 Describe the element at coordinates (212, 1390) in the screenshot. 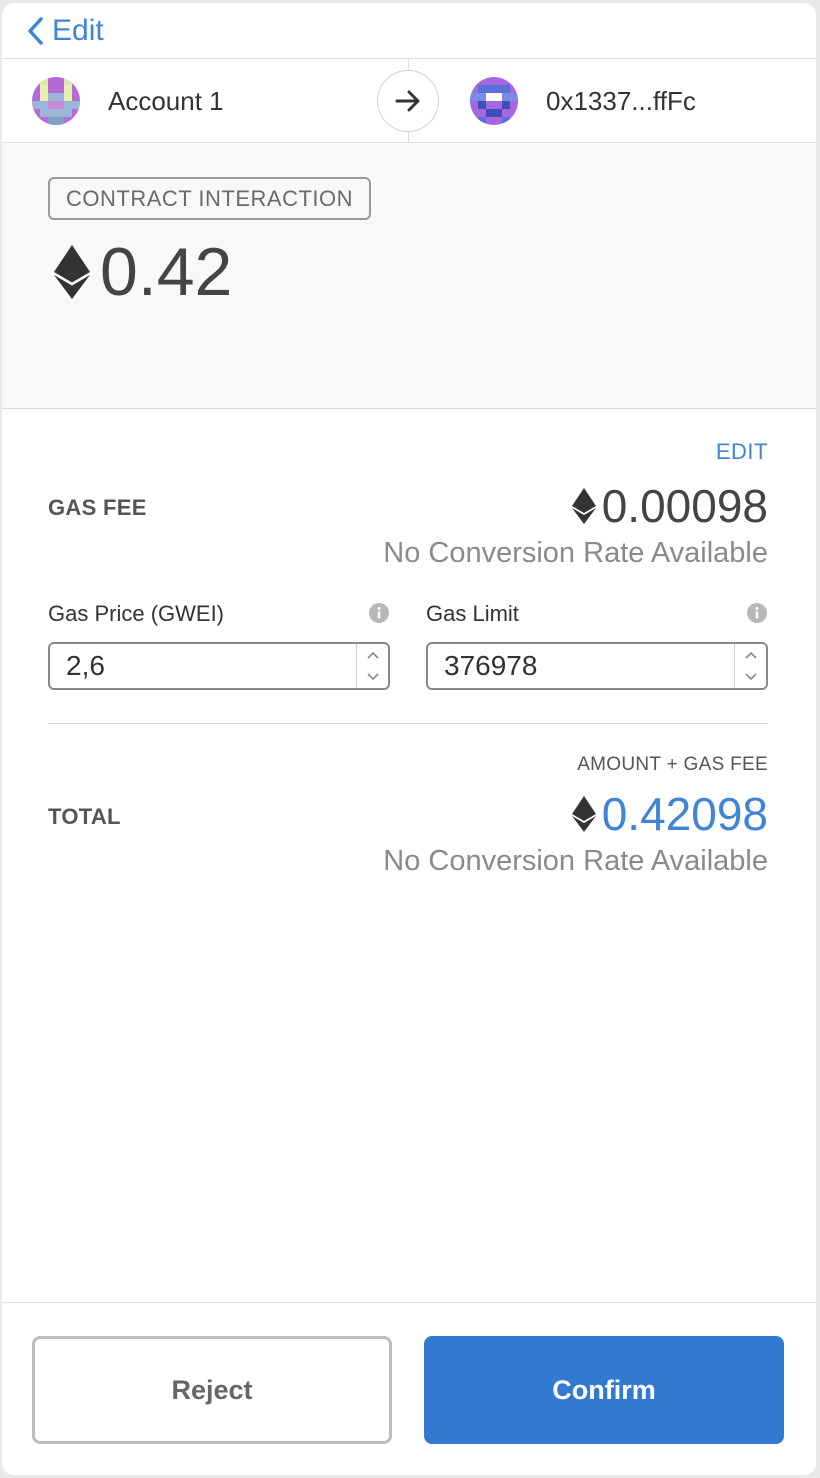

I see `reject-button: Reject` at that location.